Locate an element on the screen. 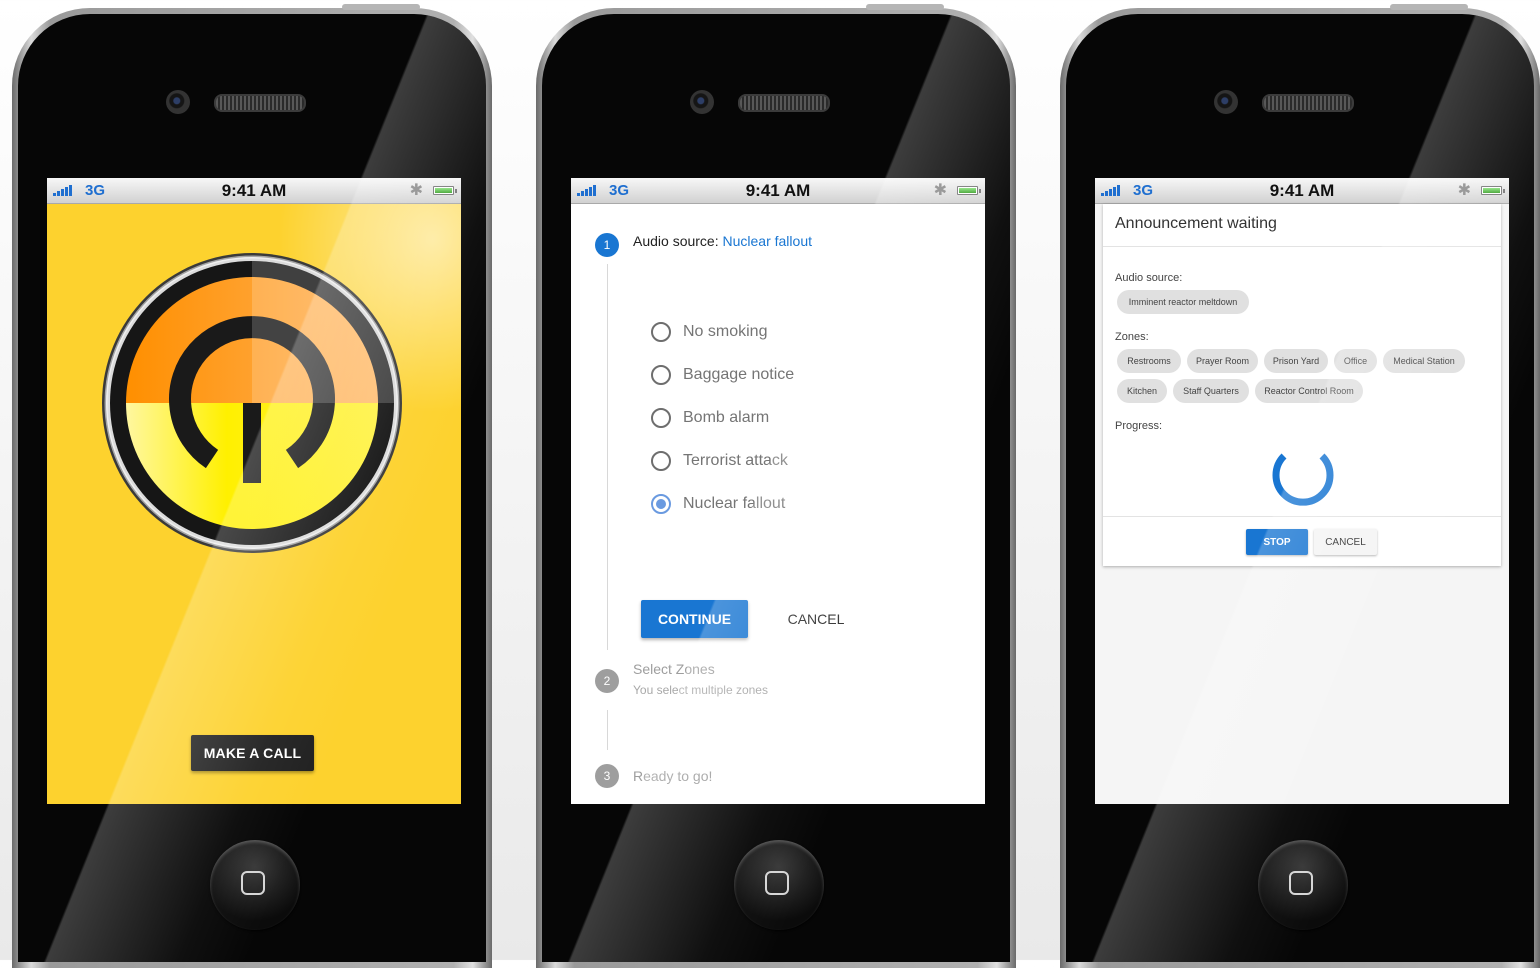 This screenshot has height=968, width=1540. zone-chip: Prison Yard is located at coordinates (1296, 361).